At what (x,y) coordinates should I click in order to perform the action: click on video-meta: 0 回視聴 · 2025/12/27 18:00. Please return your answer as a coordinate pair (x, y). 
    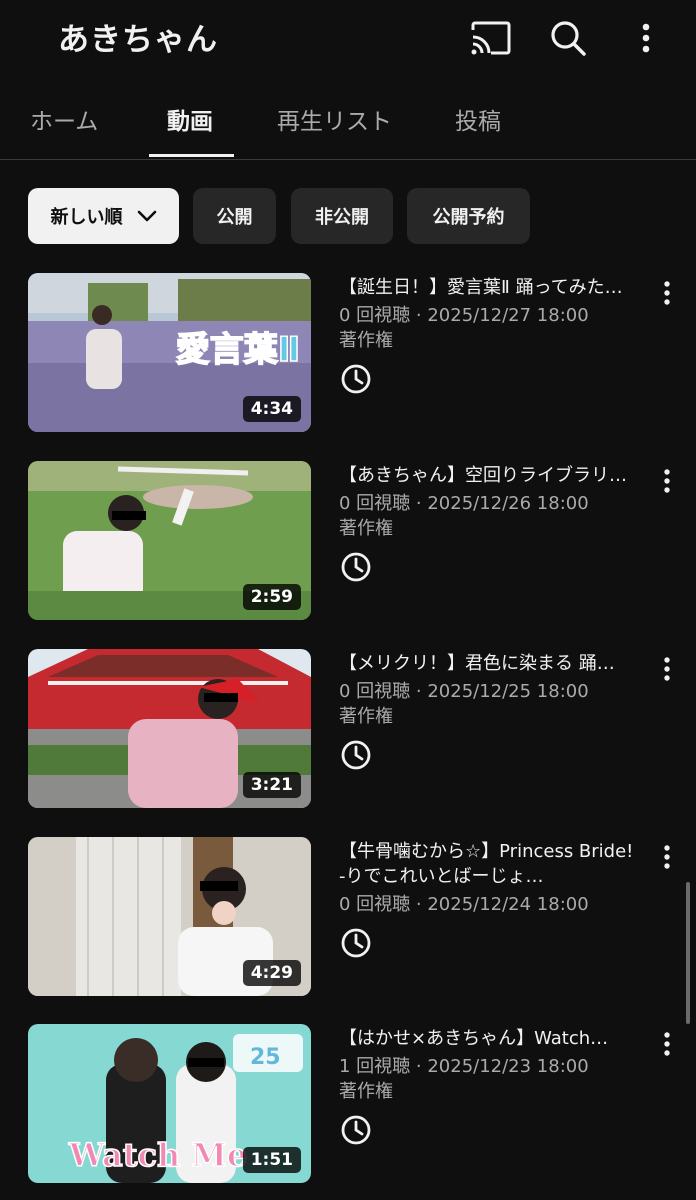
    Looking at the image, I should click on (464, 315).